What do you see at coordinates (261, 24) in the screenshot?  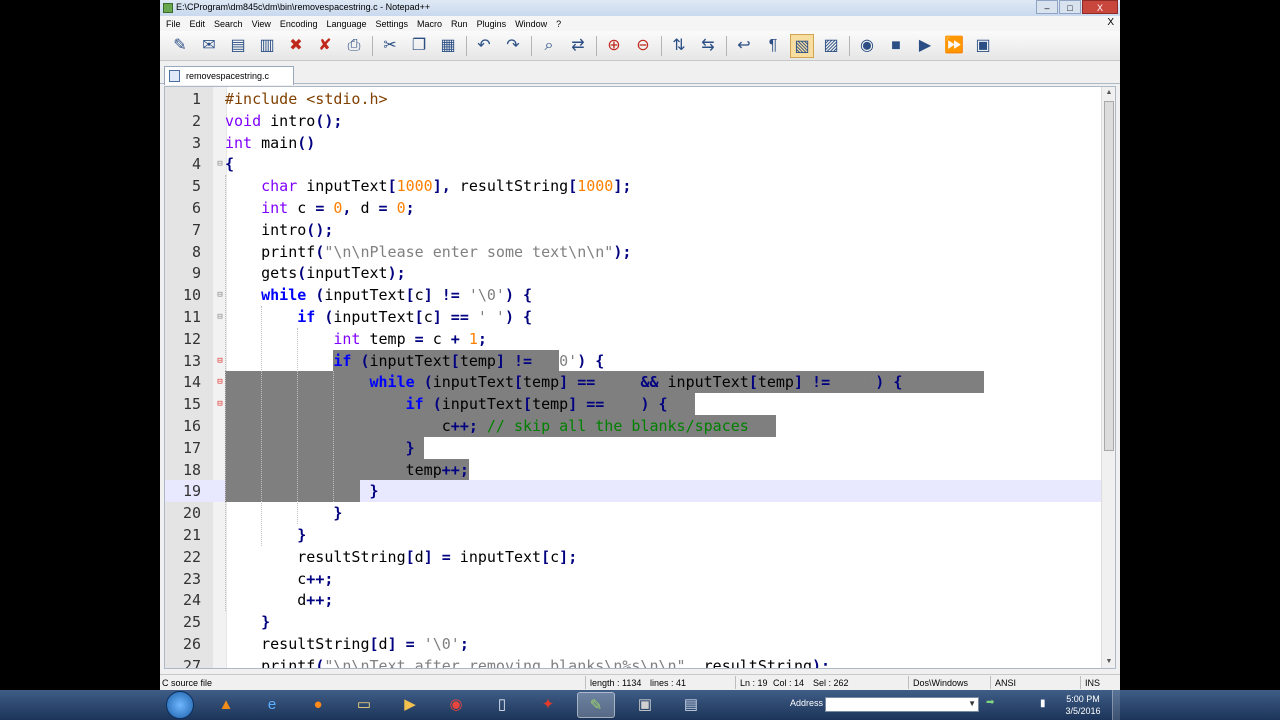 I see `menu-view: View` at bounding box center [261, 24].